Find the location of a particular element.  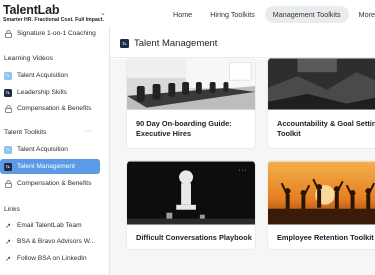

nav-more: More ⌄ is located at coordinates (363, 14).